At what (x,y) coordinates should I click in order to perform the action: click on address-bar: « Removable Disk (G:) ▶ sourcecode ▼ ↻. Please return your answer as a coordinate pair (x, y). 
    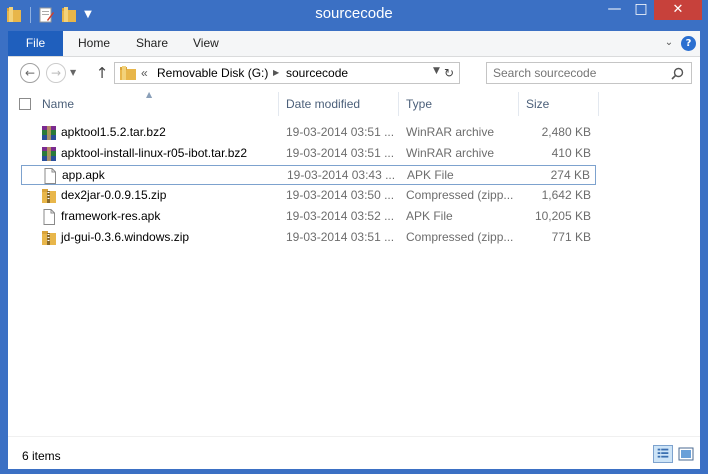
    Looking at the image, I should click on (287, 73).